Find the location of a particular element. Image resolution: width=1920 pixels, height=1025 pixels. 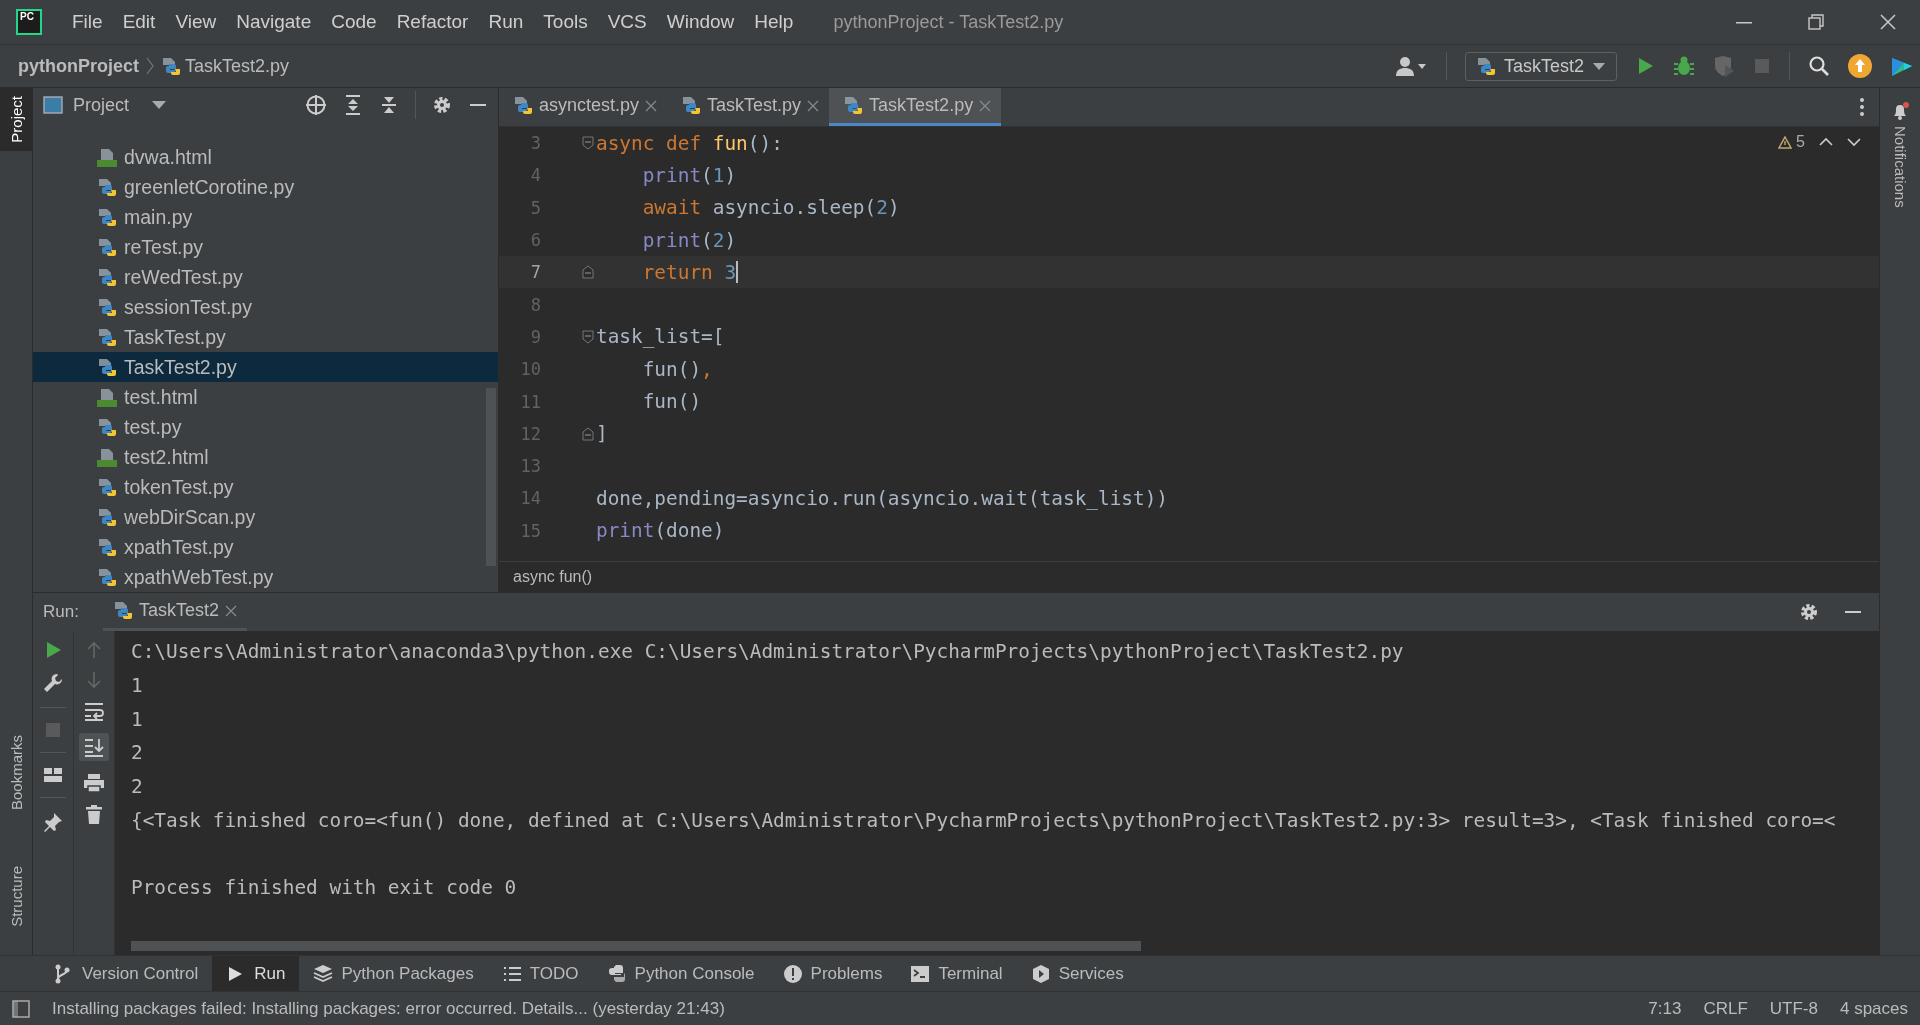

file-tree-item: sessionTest.py is located at coordinates (258, 307).